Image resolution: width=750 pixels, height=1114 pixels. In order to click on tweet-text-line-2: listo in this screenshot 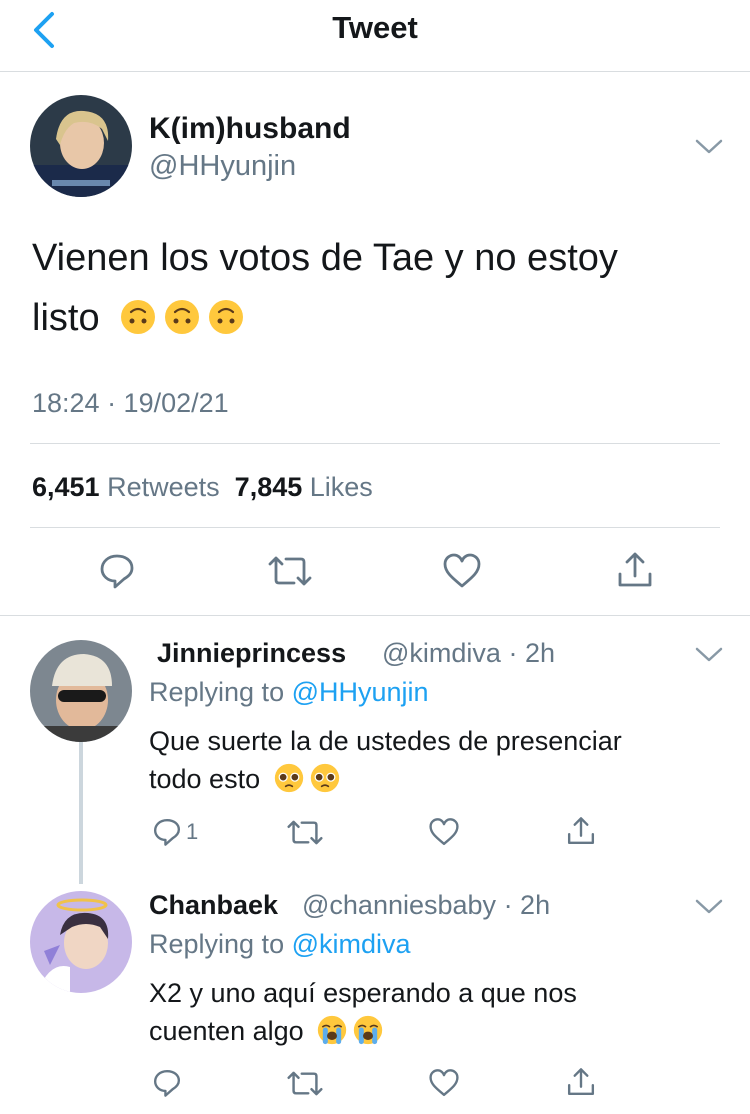, I will do `click(66, 318)`.